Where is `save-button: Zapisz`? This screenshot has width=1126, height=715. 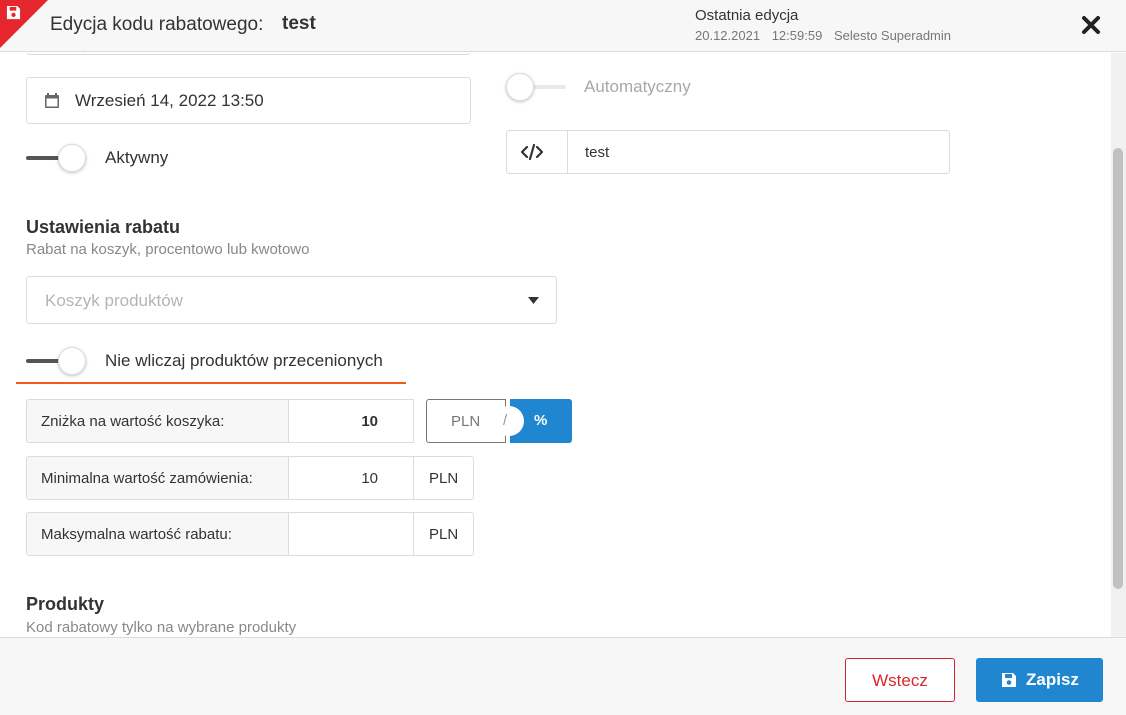 save-button: Zapisz is located at coordinates (1039, 680).